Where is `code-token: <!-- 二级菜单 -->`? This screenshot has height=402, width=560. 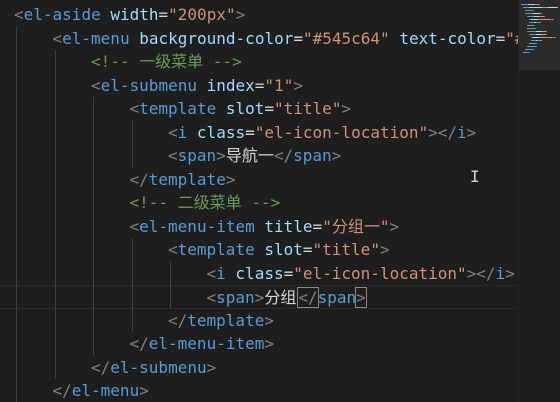
code-token: <!-- 二级菜单 --> is located at coordinates (205, 202).